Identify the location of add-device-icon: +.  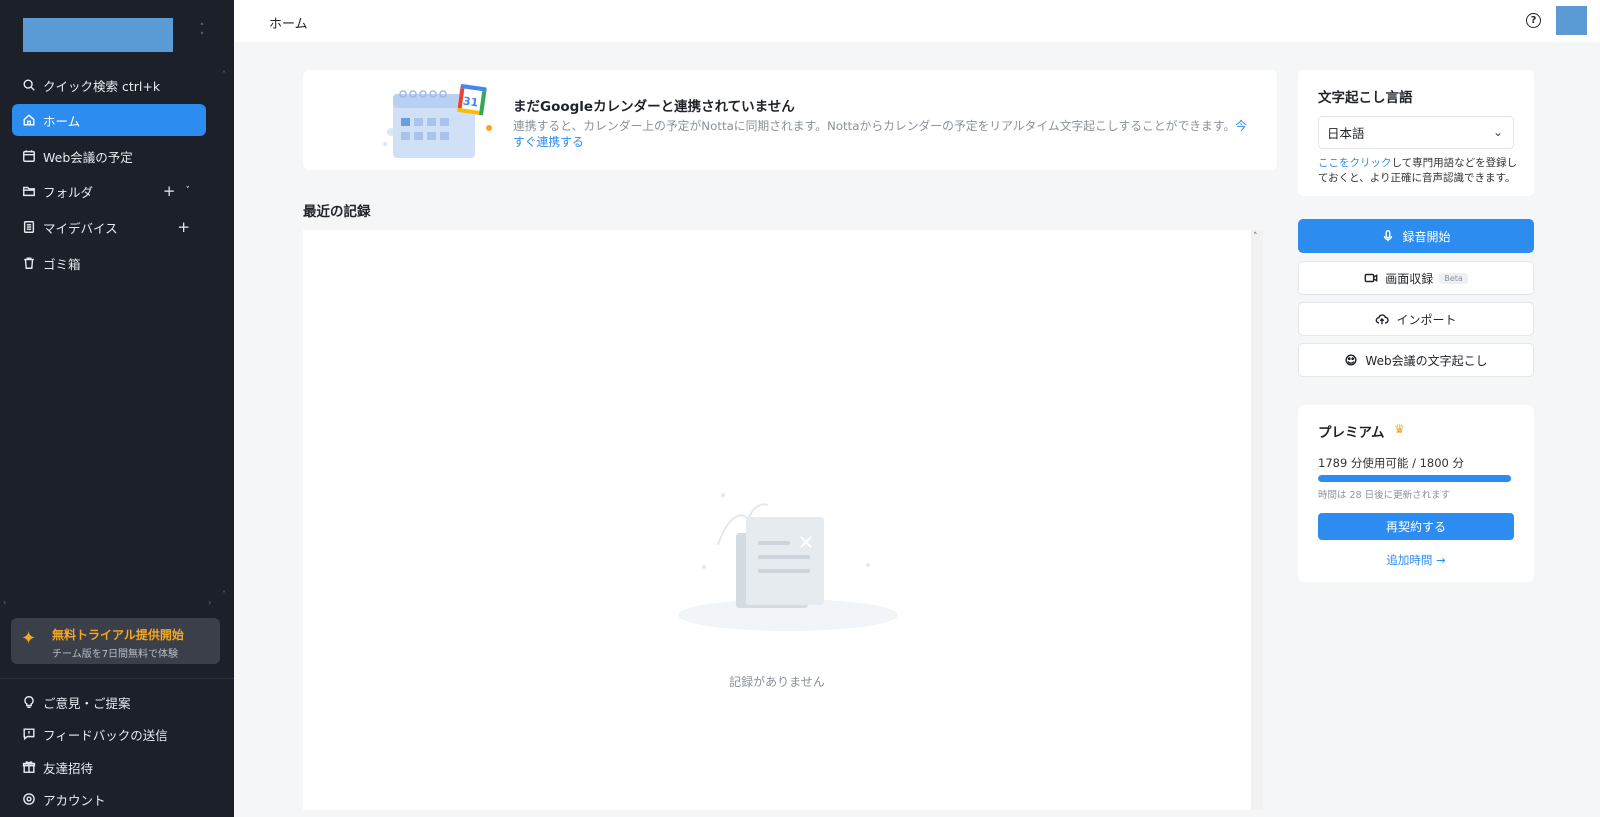
(183, 227).